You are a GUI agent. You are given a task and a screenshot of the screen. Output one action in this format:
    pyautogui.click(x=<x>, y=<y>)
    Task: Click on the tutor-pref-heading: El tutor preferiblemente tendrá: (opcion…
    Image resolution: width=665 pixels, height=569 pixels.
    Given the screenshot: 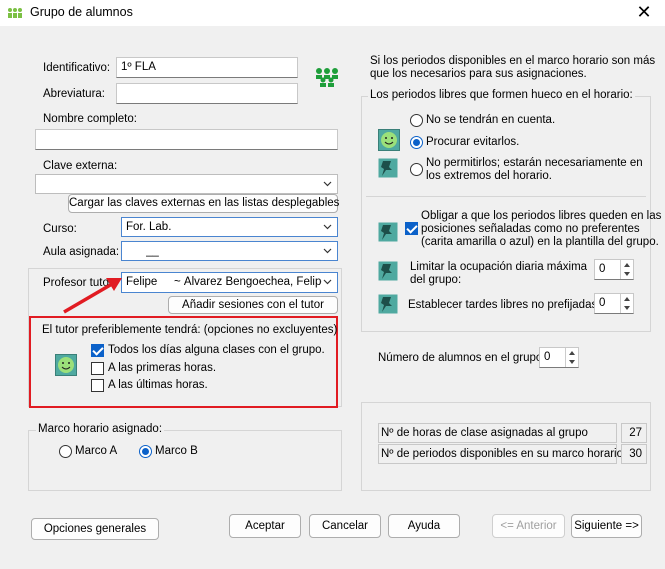 What is the action you would take?
    pyautogui.click(x=190, y=330)
    